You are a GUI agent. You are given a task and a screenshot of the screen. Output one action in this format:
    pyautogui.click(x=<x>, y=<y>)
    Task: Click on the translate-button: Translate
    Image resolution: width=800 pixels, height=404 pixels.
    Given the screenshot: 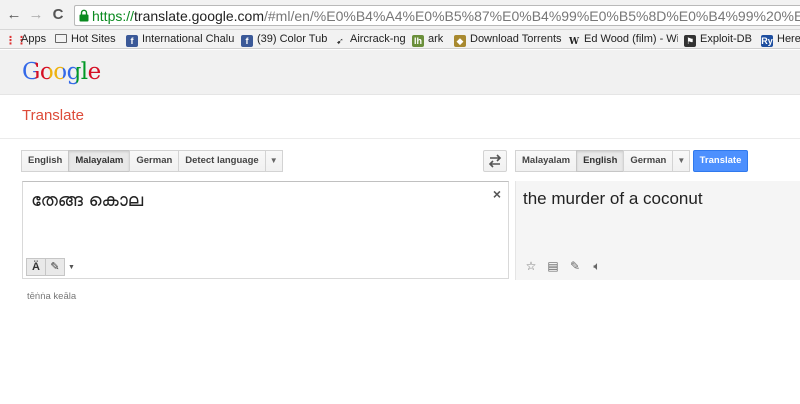 What is the action you would take?
    pyautogui.click(x=720, y=161)
    